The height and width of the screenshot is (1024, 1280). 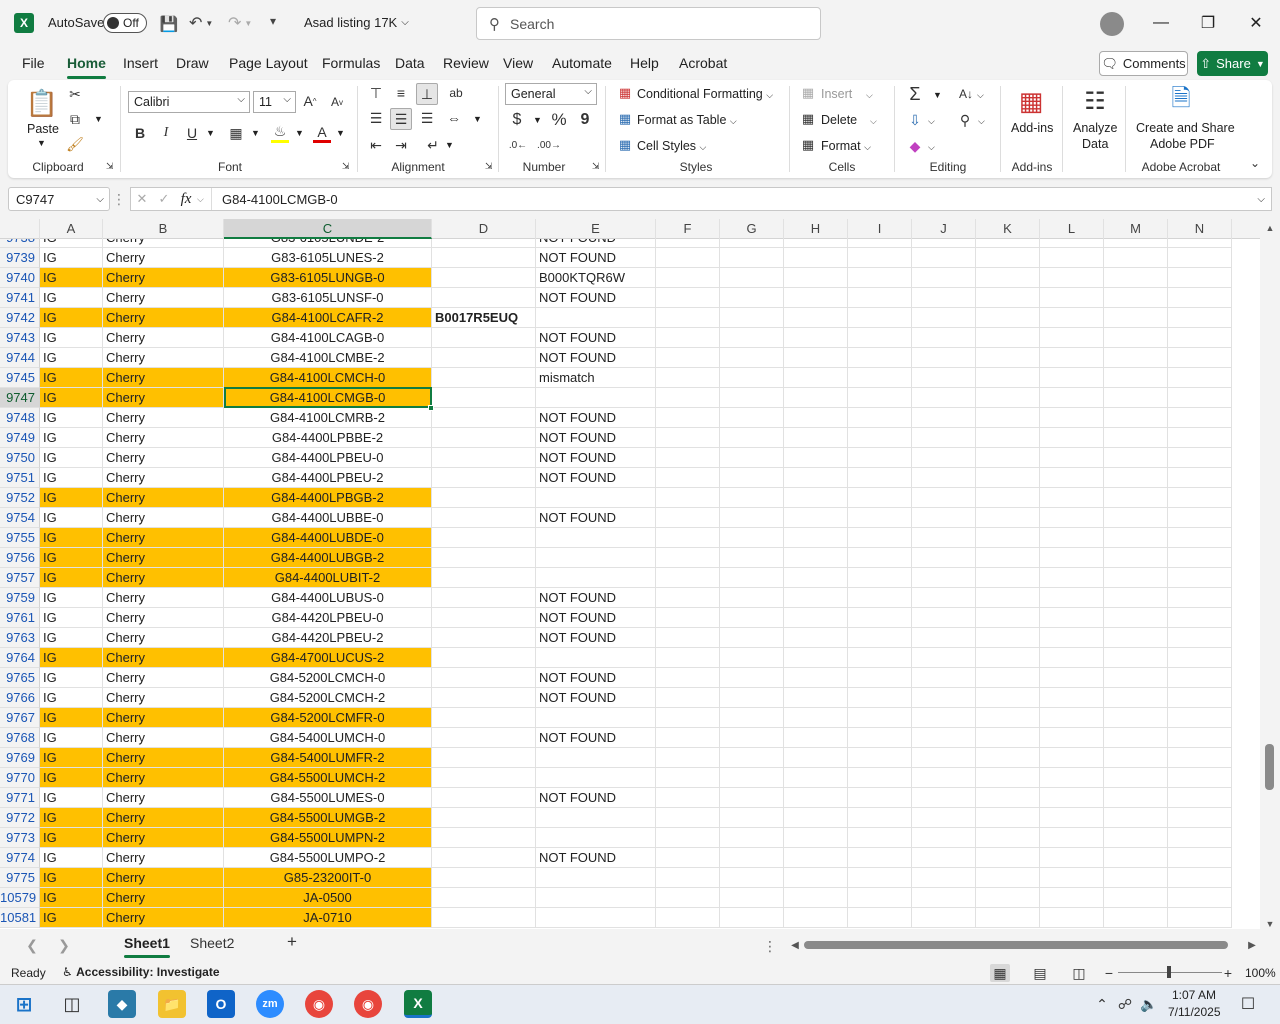 I want to click on more-options-icon: ⋮, so click(x=119, y=199).